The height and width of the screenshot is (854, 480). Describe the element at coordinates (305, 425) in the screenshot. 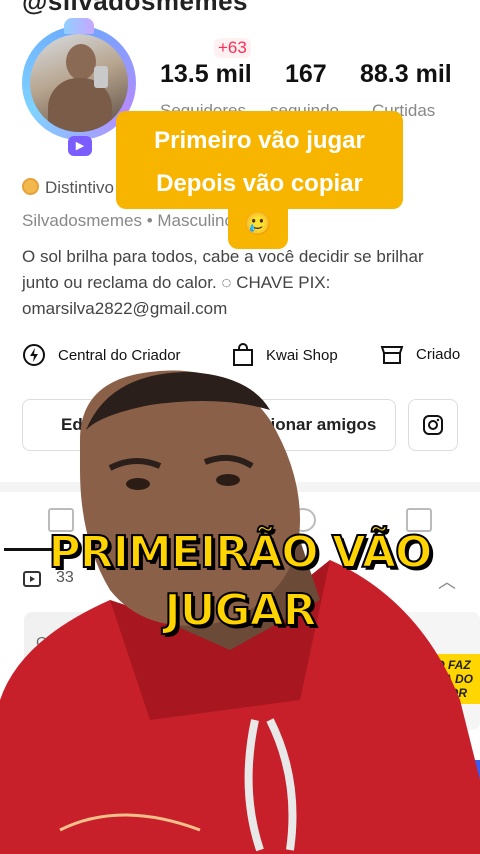

I see `add-friends-button: Adicionar amigos` at that location.